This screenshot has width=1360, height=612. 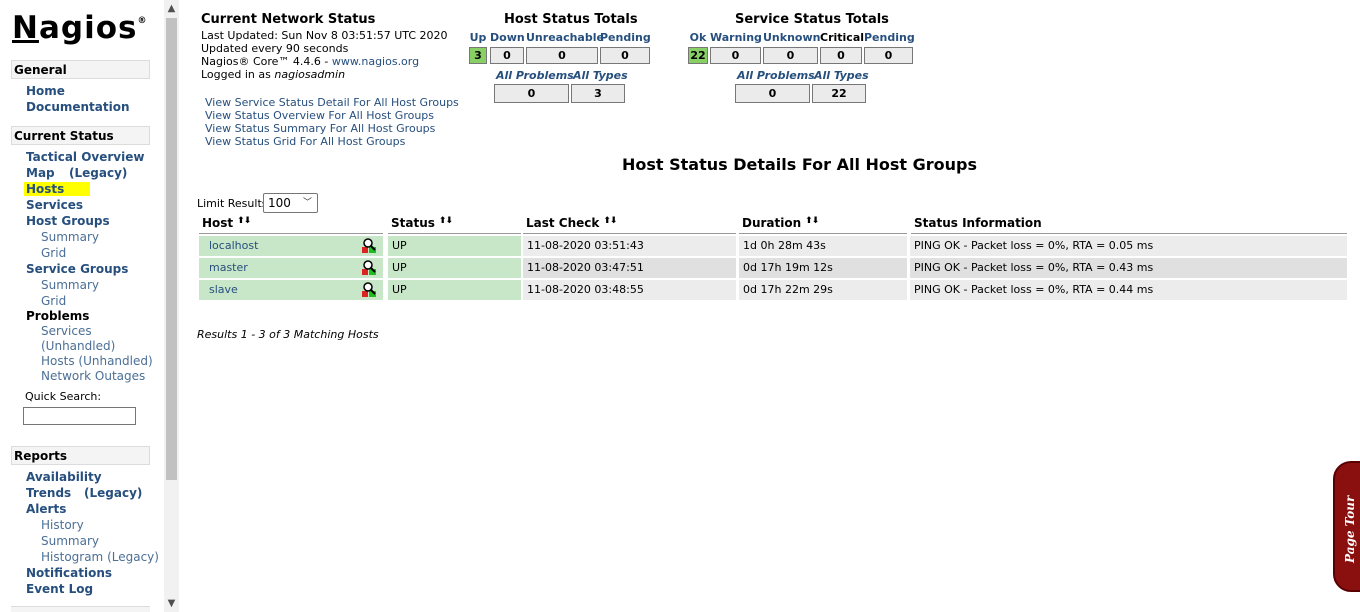 I want to click on page-tour-button: Page Tour, so click(x=1346, y=526).